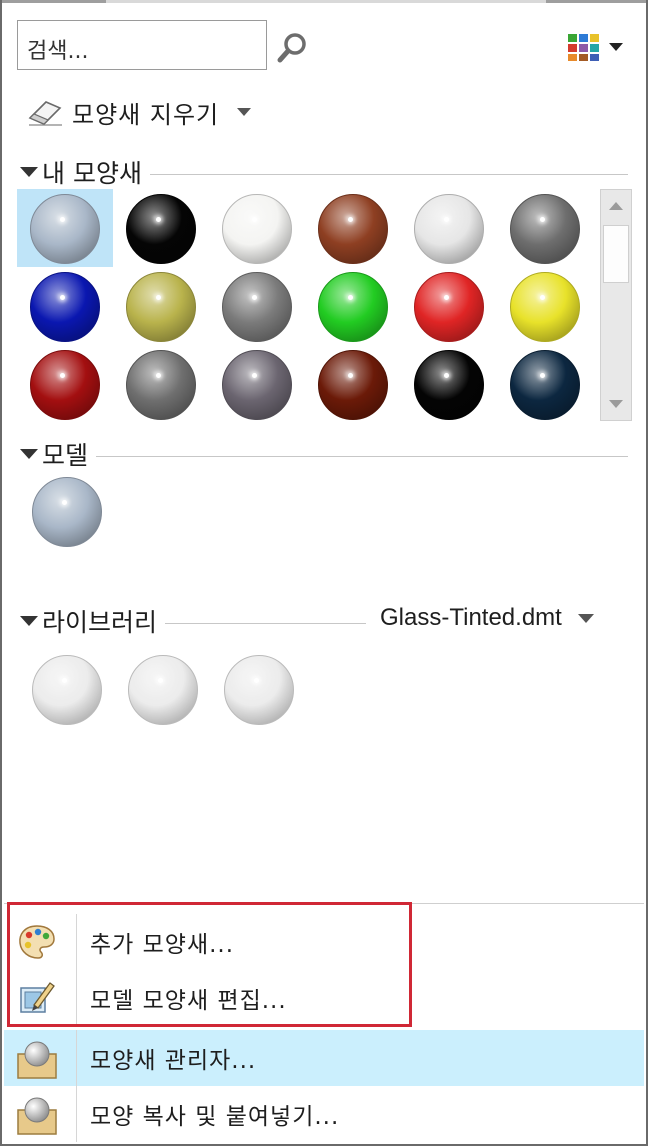 The height and width of the screenshot is (1148, 648). I want to click on scroll-down-icon, so click(616, 404).